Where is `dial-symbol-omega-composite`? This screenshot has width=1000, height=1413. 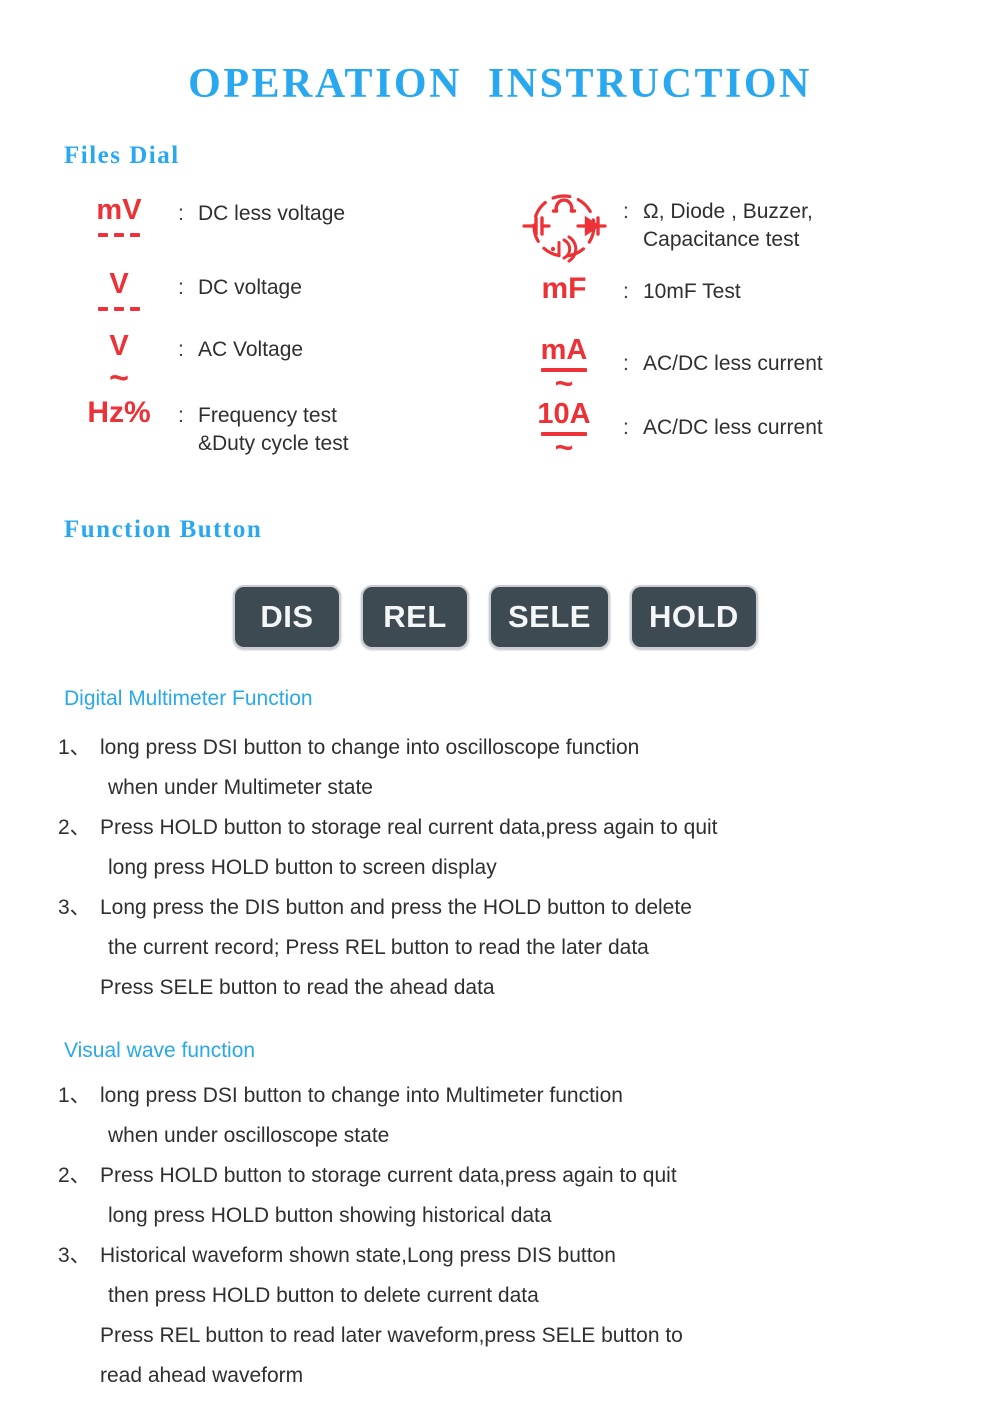 dial-symbol-omega-composite is located at coordinates (564, 226).